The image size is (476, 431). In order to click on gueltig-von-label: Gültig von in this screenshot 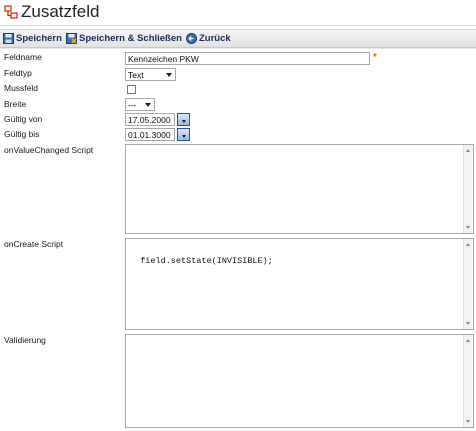, I will do `click(23, 119)`.